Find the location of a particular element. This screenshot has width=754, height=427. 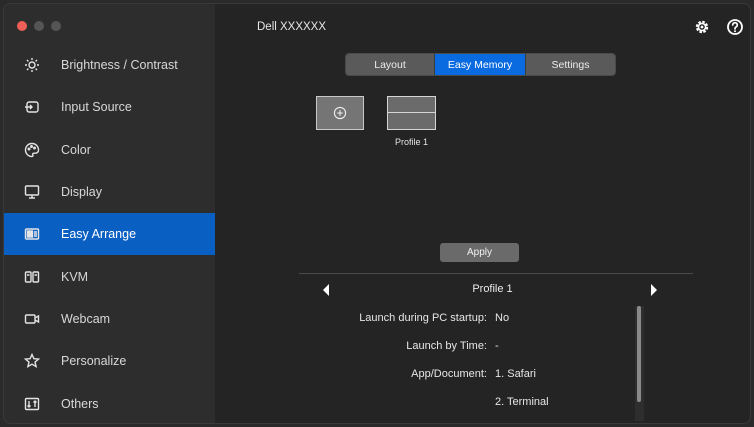

tab-bar: Layout Easy Memory Settings is located at coordinates (480, 64).